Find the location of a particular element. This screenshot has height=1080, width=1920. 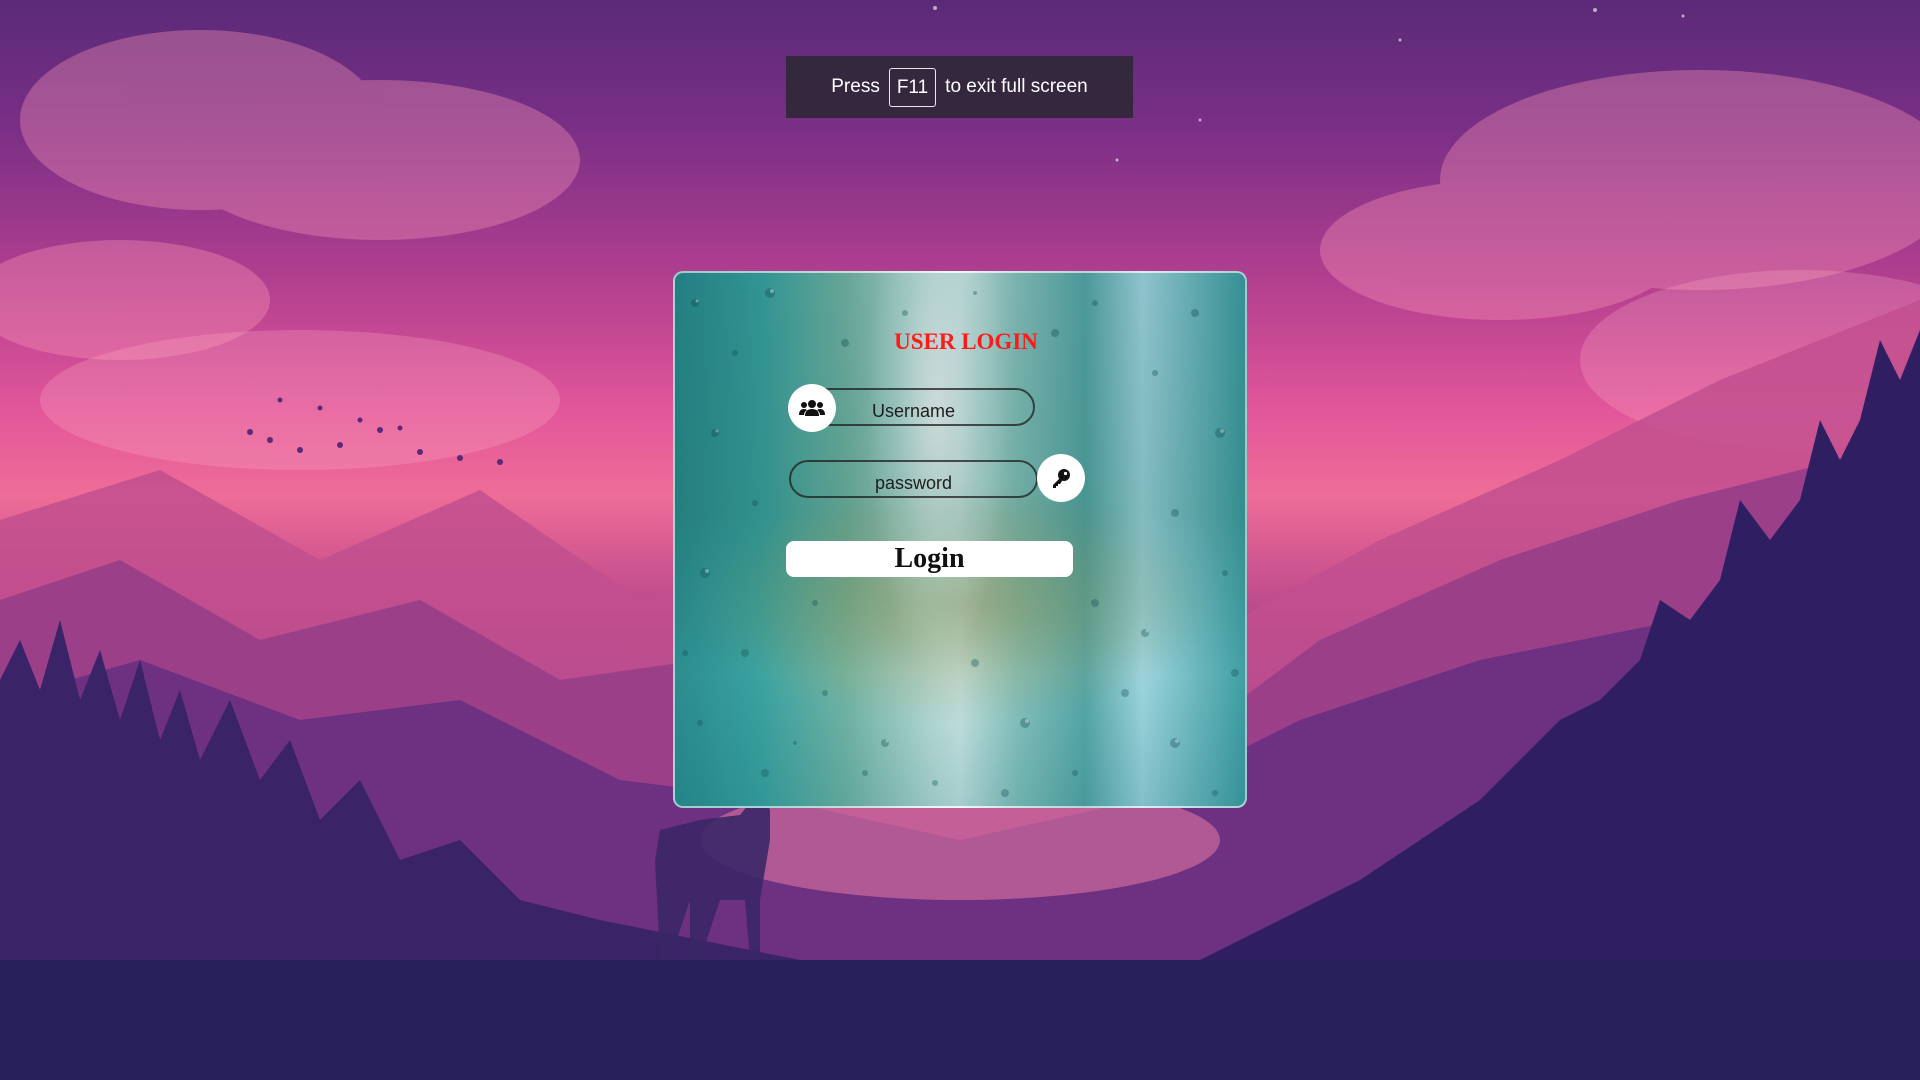

notice-suffix: to exit full screen is located at coordinates (1016, 86).